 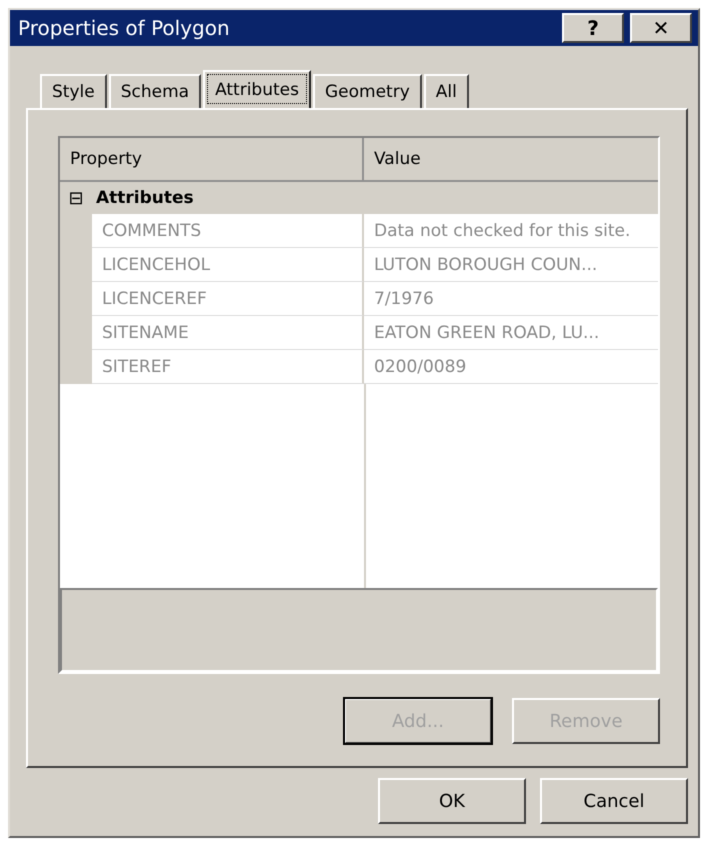 I want to click on group-label: Attributes, so click(x=144, y=198).